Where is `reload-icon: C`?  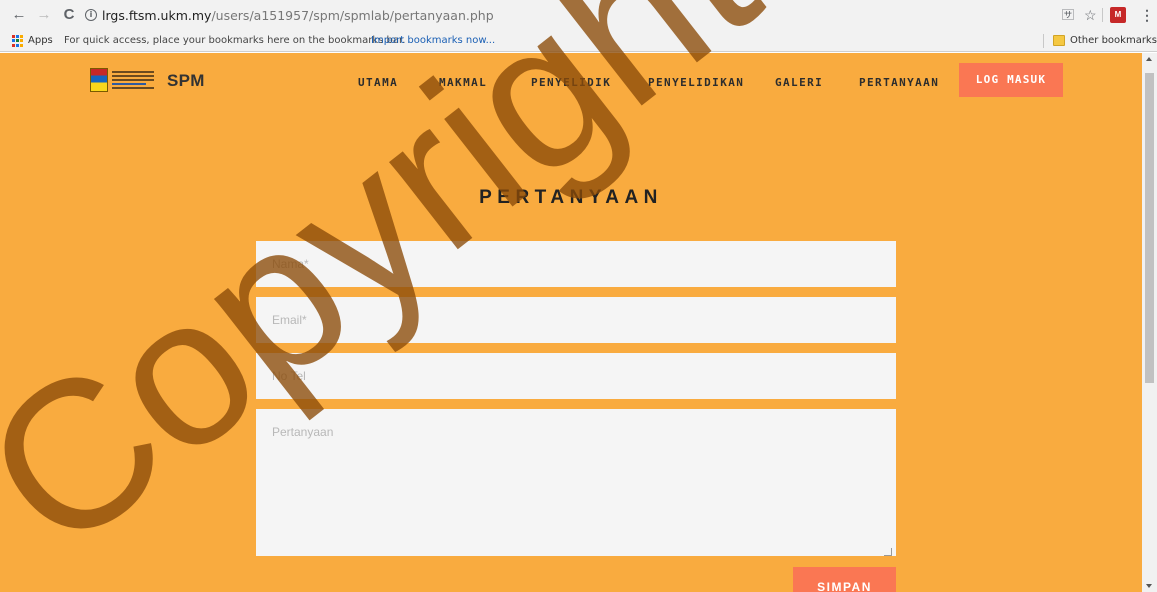
reload-icon: C is located at coordinates (69, 15).